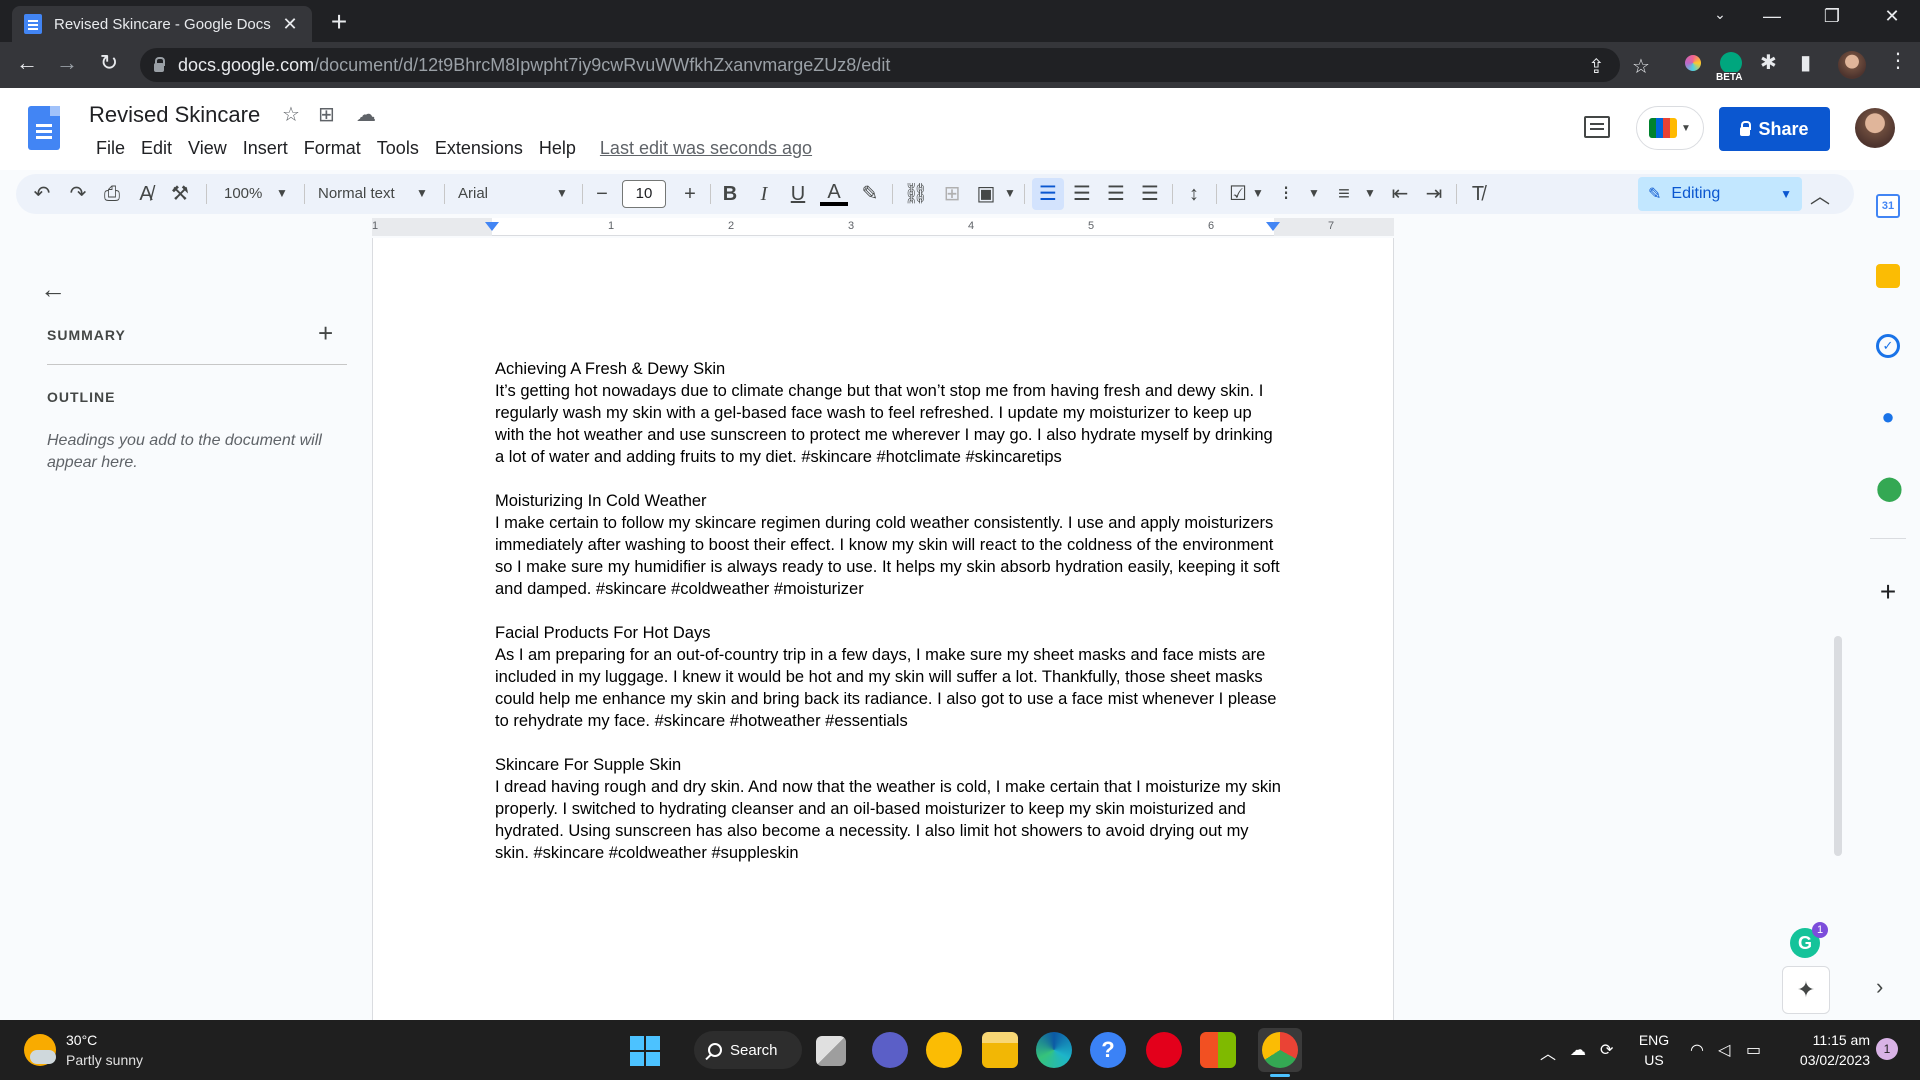  Describe the element at coordinates (1670, 128) in the screenshot. I see `meet-button: ▼` at that location.